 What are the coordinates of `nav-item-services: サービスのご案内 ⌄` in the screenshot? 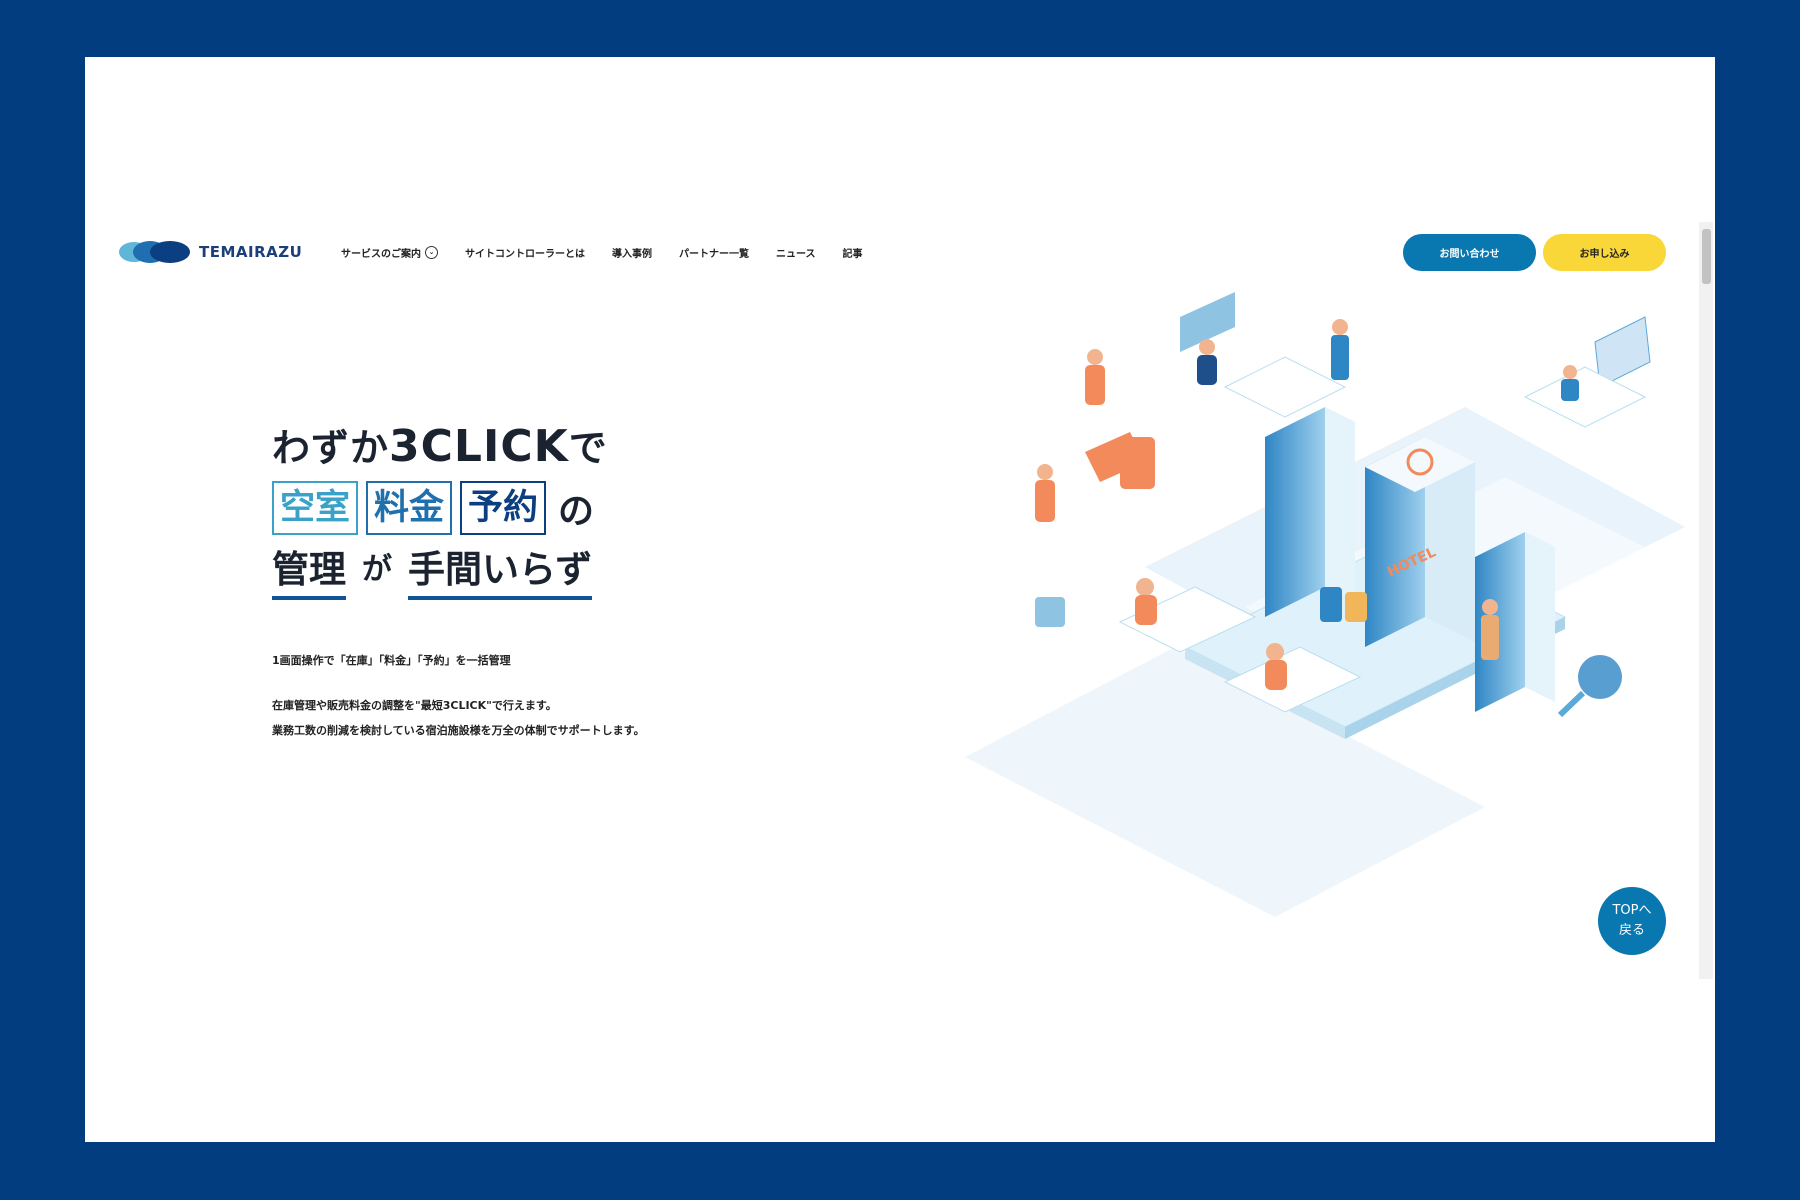 It's located at (389, 252).